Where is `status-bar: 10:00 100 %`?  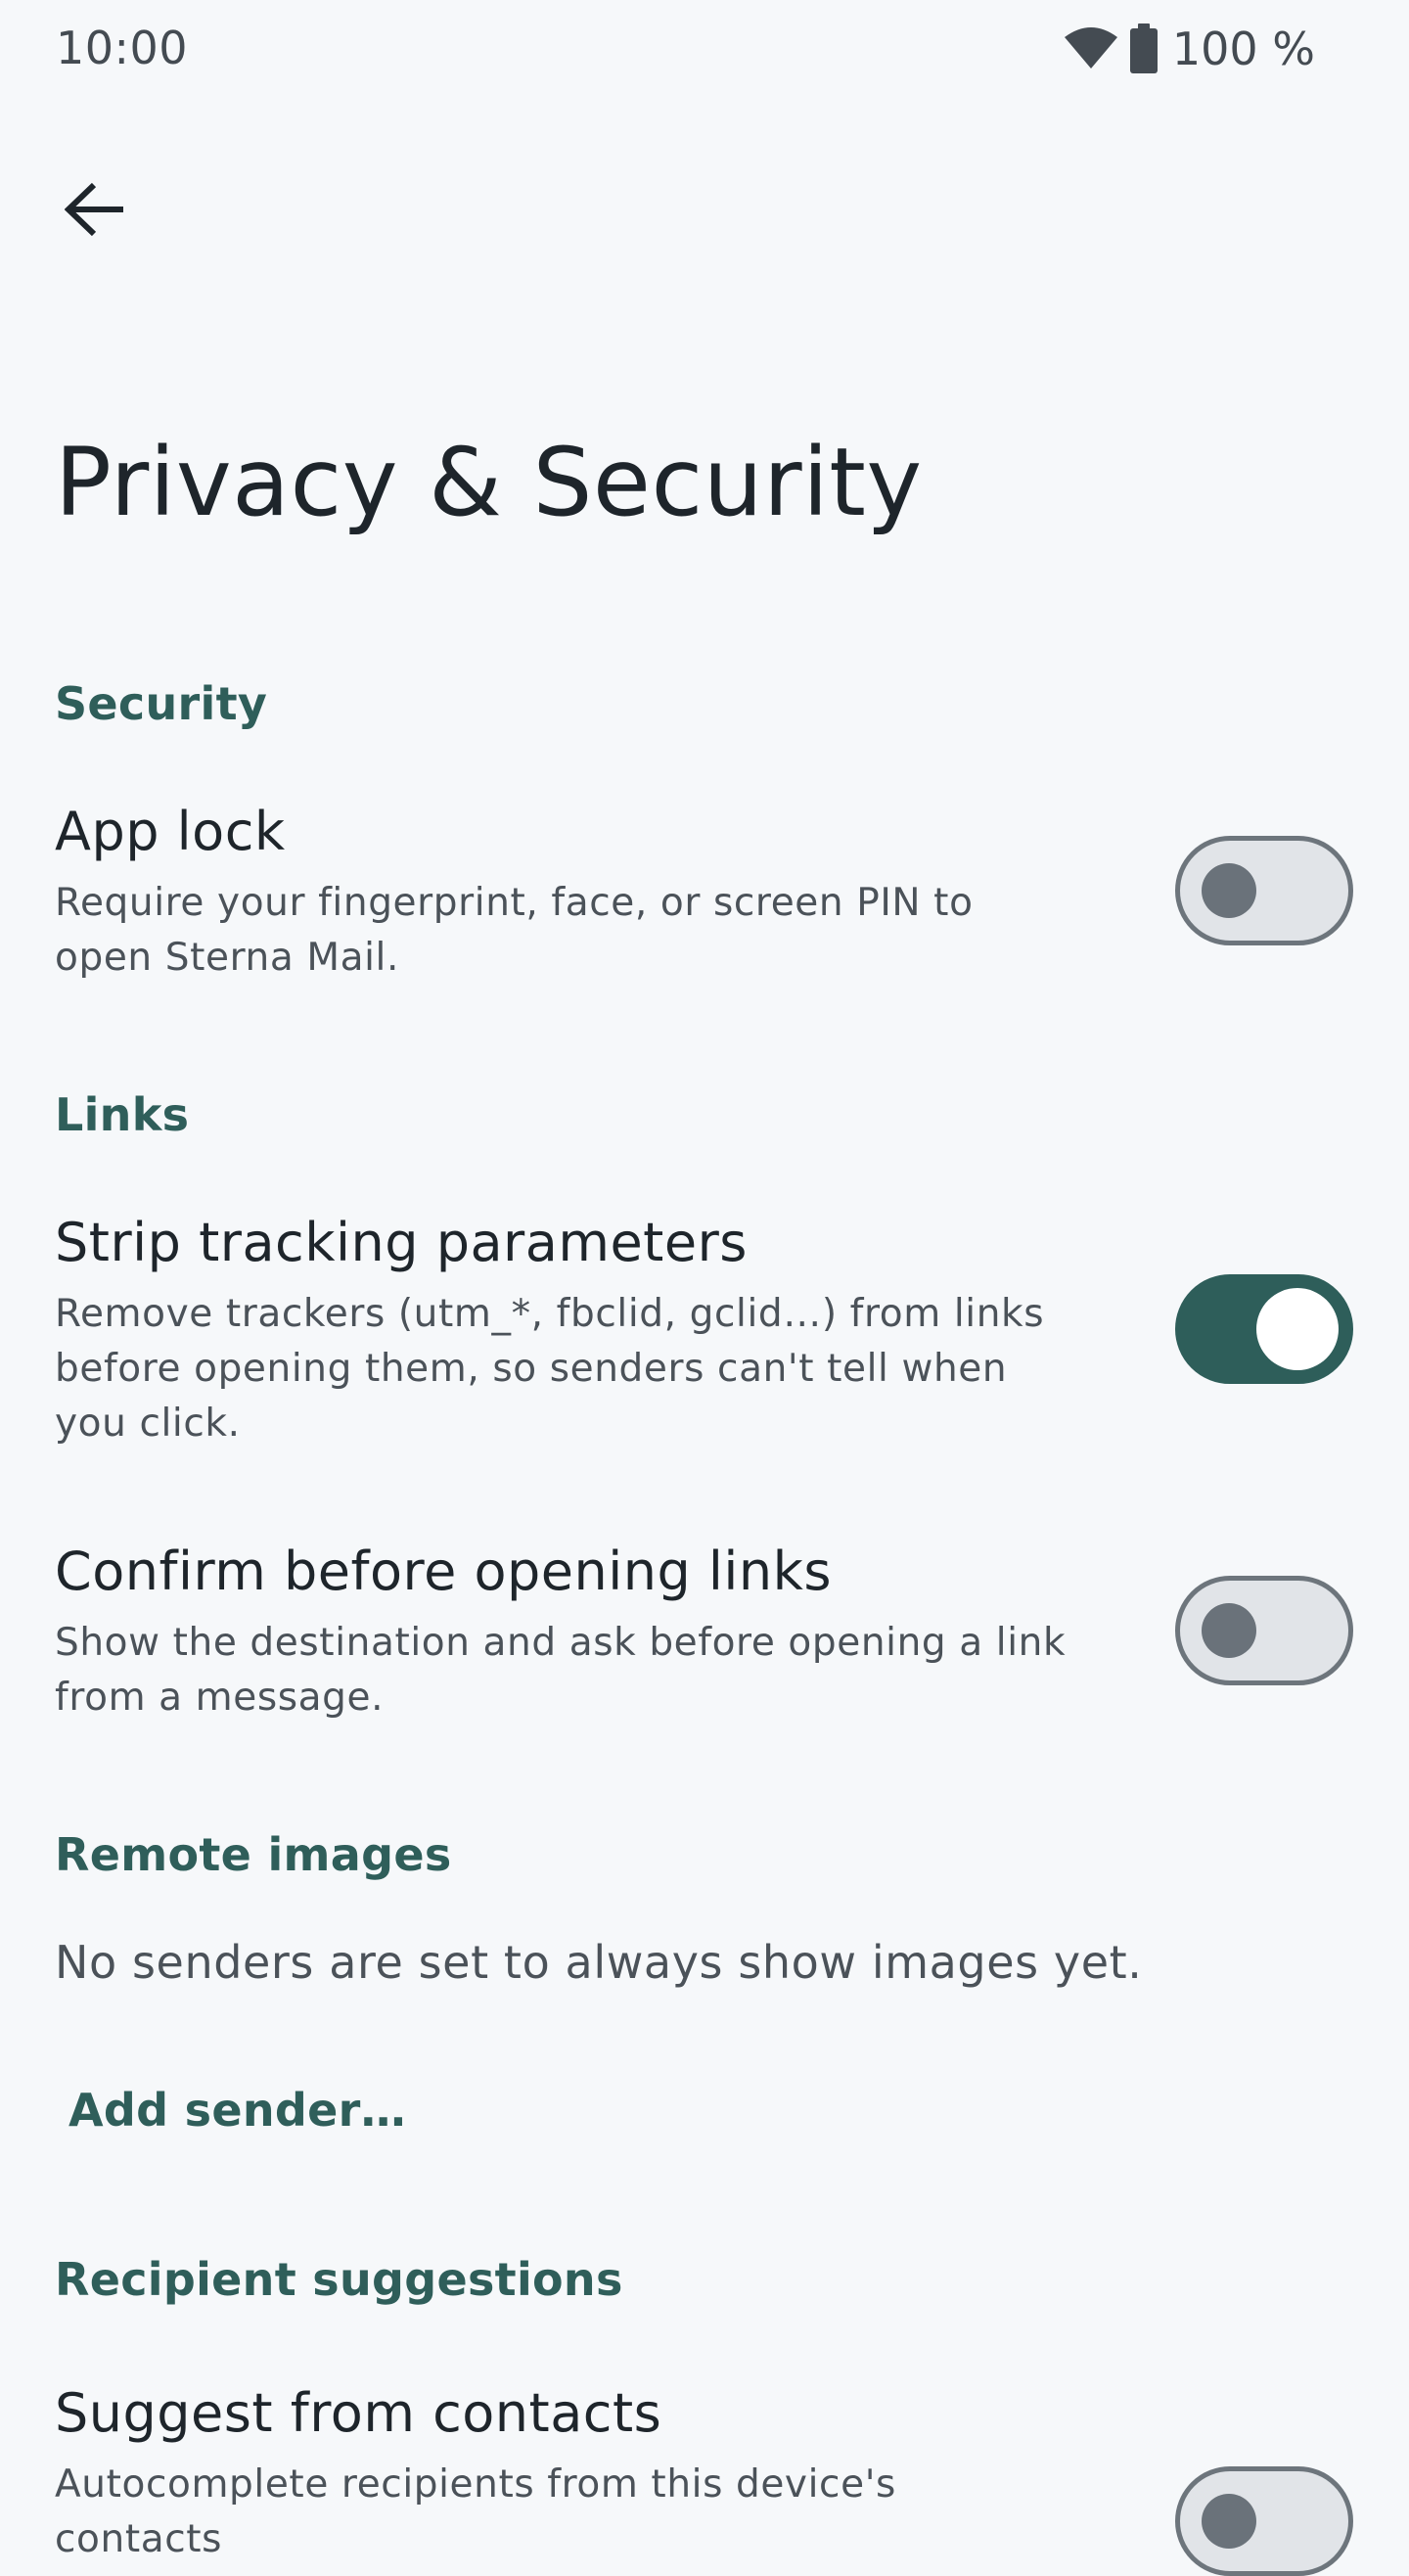
status-bar: 10:00 100 % is located at coordinates (705, 49).